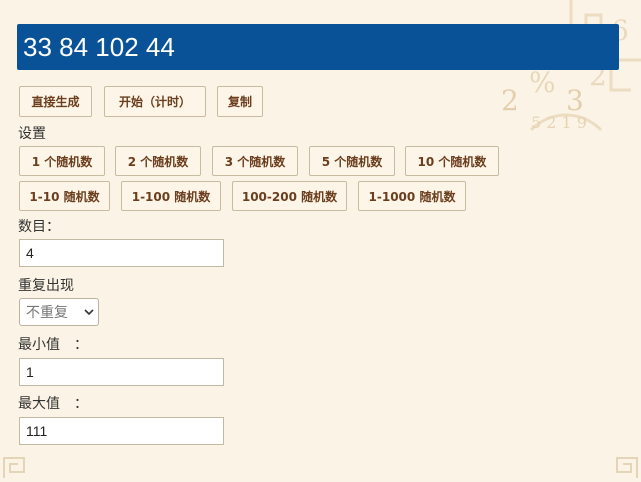  I want to click on decorative-background-pattern: 2 % 3 2 5 2 1 9 6, so click(571, 66).